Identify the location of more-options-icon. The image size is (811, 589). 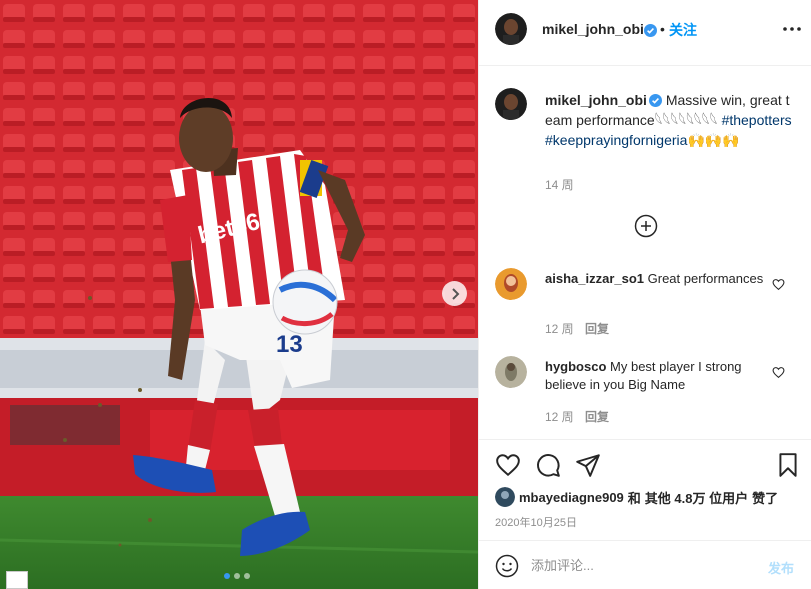
(792, 29).